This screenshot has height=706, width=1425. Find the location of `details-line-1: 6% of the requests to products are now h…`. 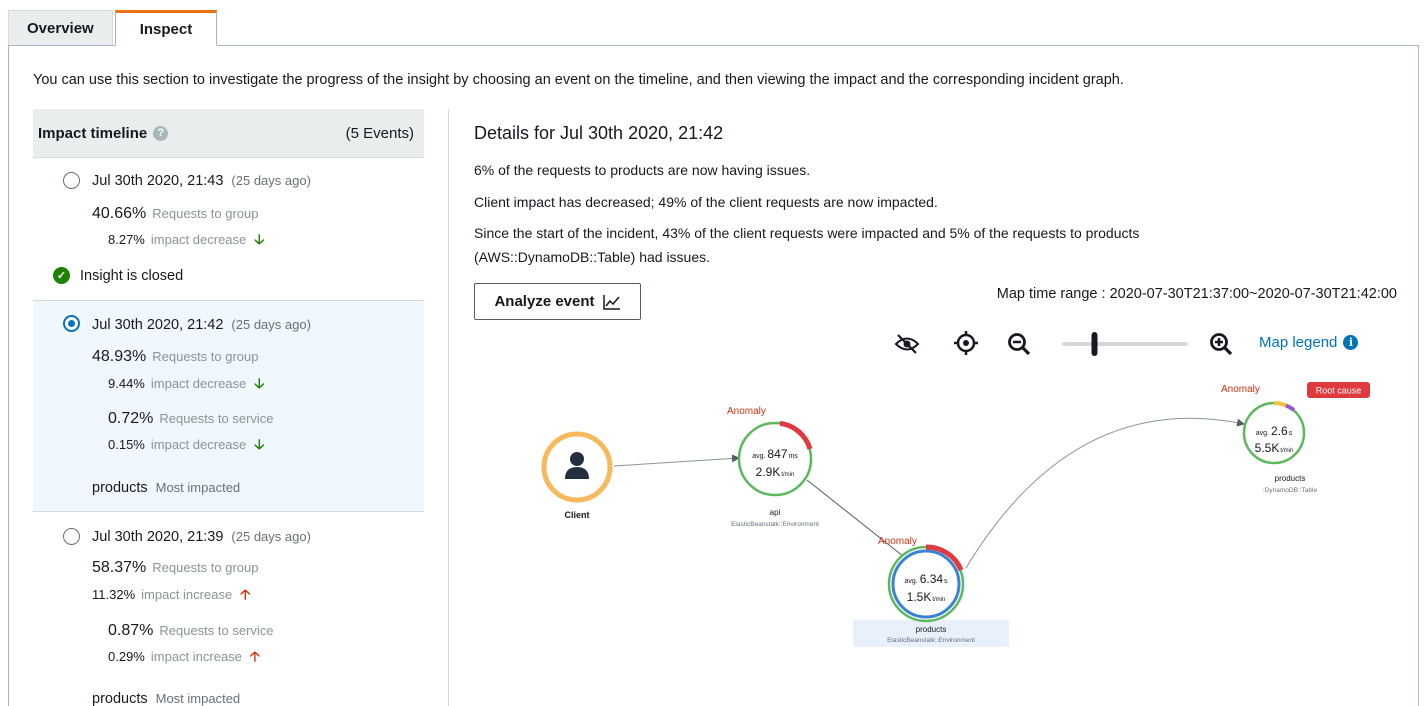

details-line-1: 6% of the requests to products are now h… is located at coordinates (642, 170).